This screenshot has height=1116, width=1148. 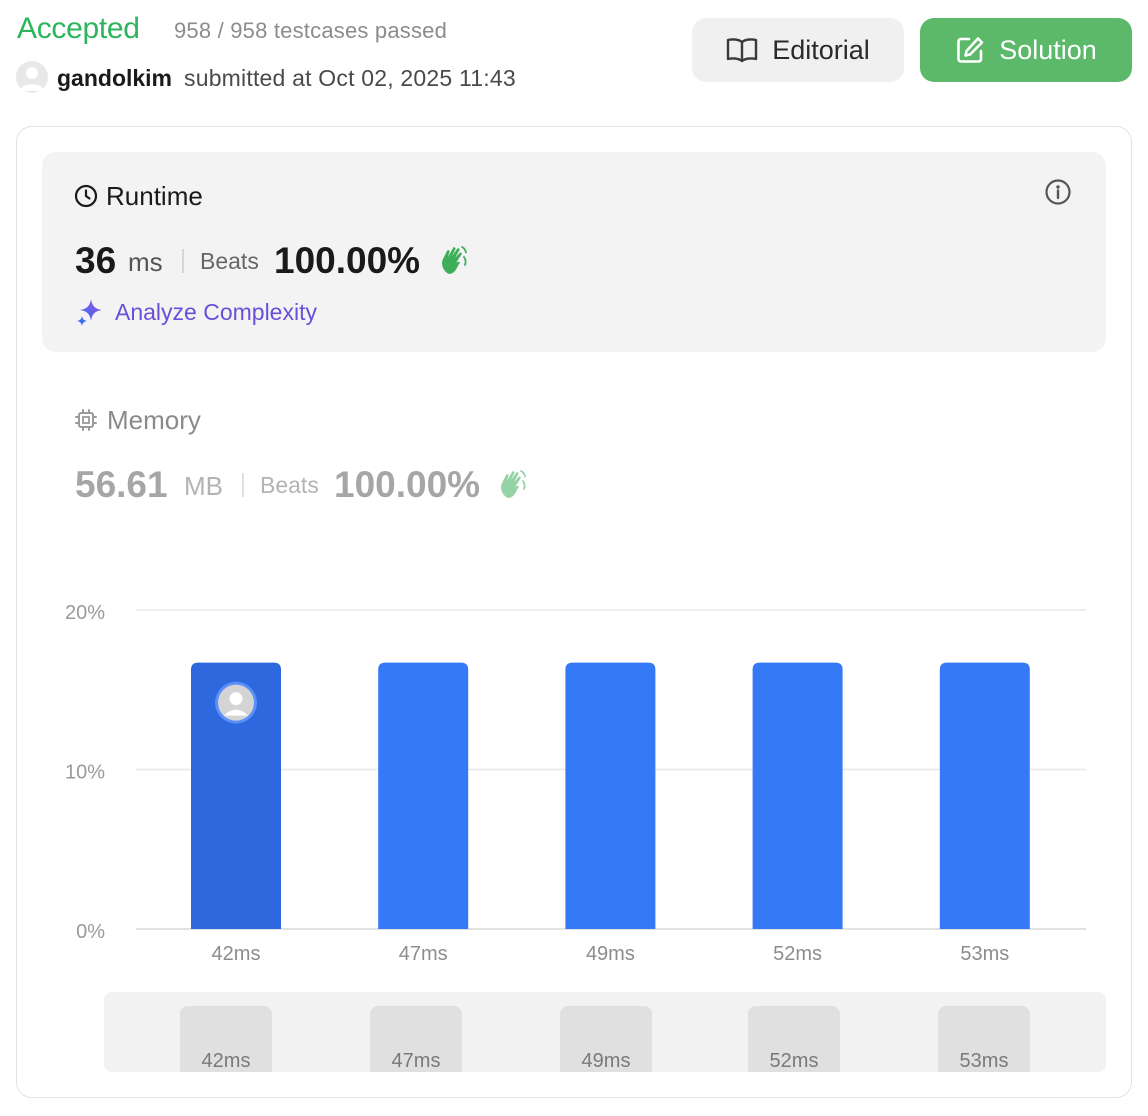 What do you see at coordinates (114, 78) in the screenshot?
I see `username-link: gandolkim` at bounding box center [114, 78].